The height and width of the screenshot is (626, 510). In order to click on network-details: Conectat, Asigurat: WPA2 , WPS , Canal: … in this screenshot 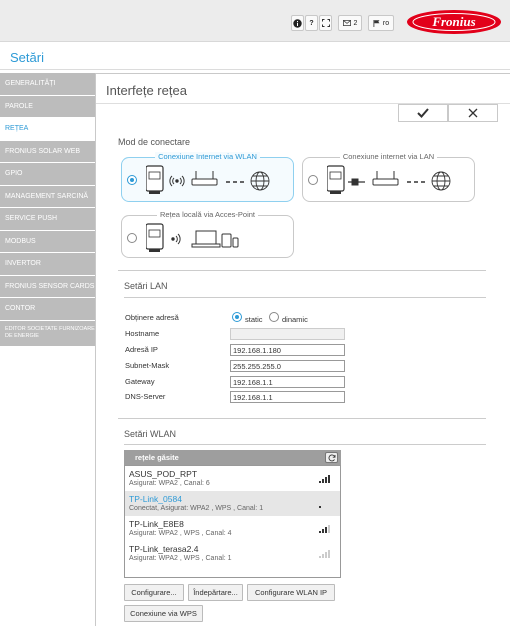, I will do `click(196, 508)`.